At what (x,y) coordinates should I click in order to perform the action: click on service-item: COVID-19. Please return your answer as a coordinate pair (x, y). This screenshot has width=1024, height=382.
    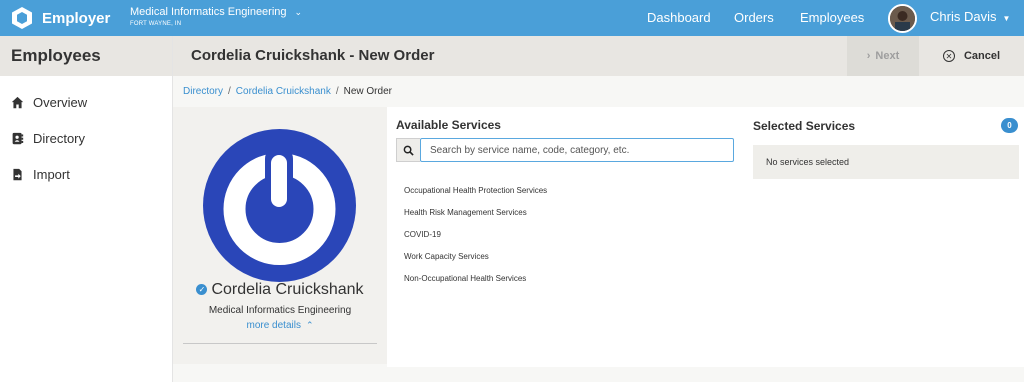
    Looking at the image, I should click on (475, 241).